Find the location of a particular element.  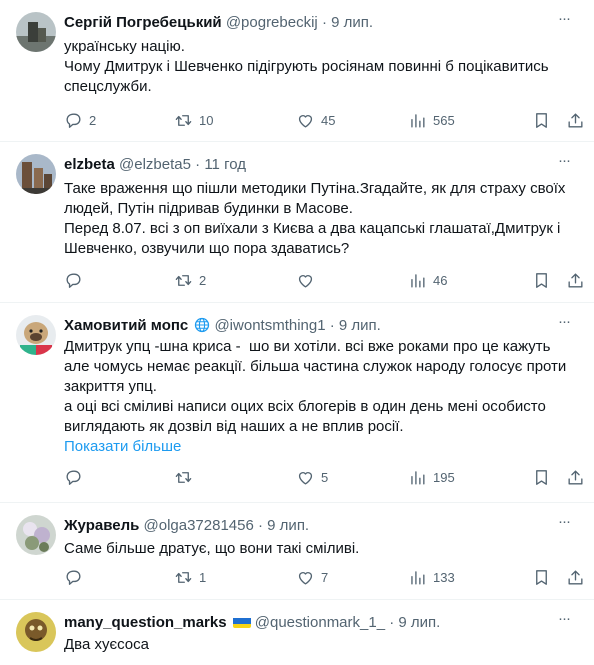

reply-button: 2 is located at coordinates (80, 120).